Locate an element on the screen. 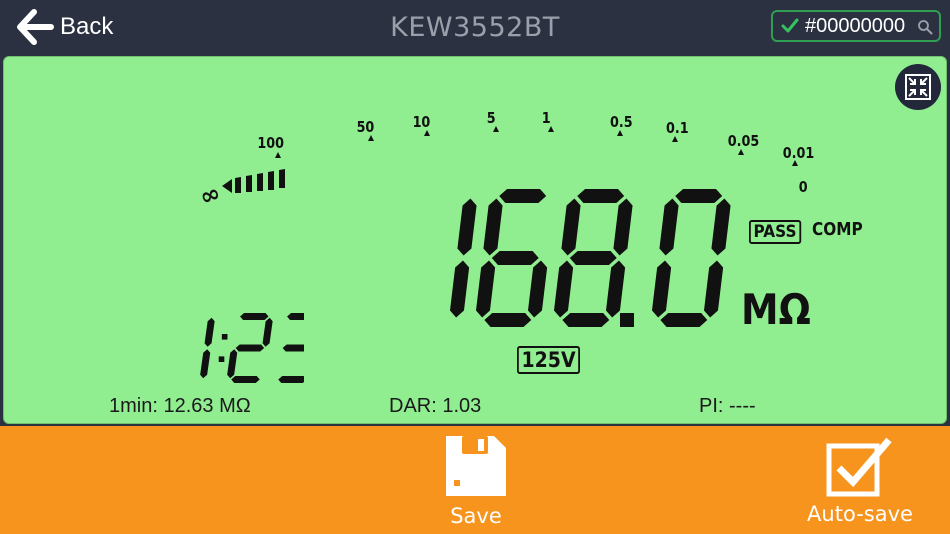 This screenshot has height=534, width=950. timer-display is located at coordinates (252, 348).